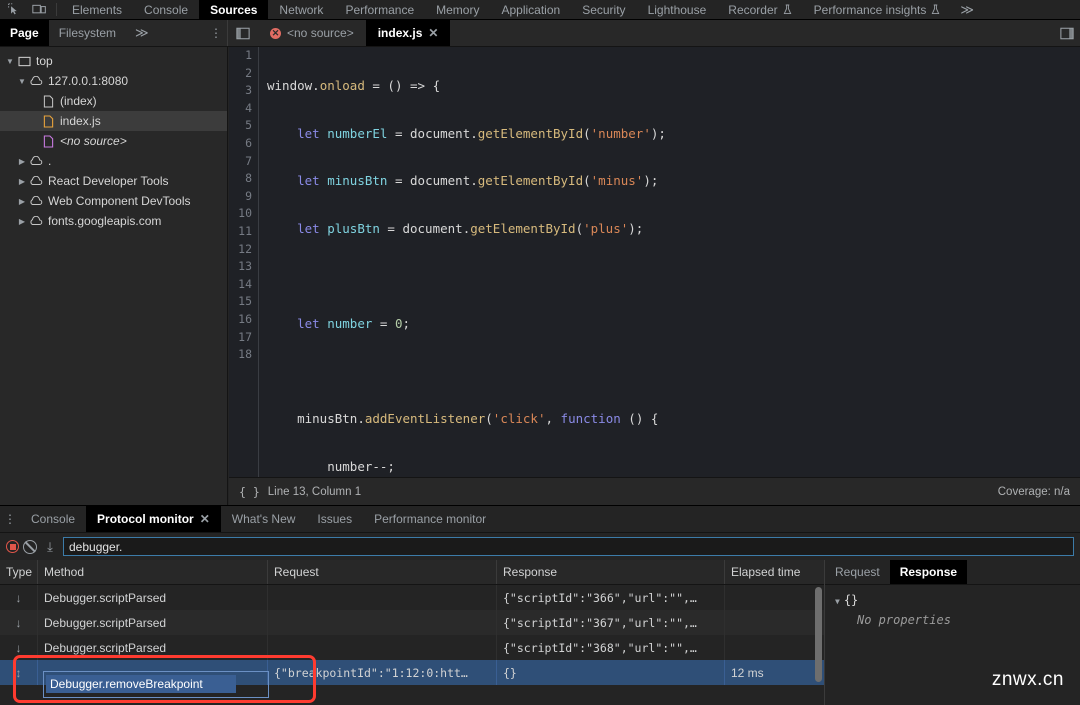 This screenshot has height=705, width=1080. What do you see at coordinates (457, 9) in the screenshot?
I see `tab-memory: Memory` at bounding box center [457, 9].